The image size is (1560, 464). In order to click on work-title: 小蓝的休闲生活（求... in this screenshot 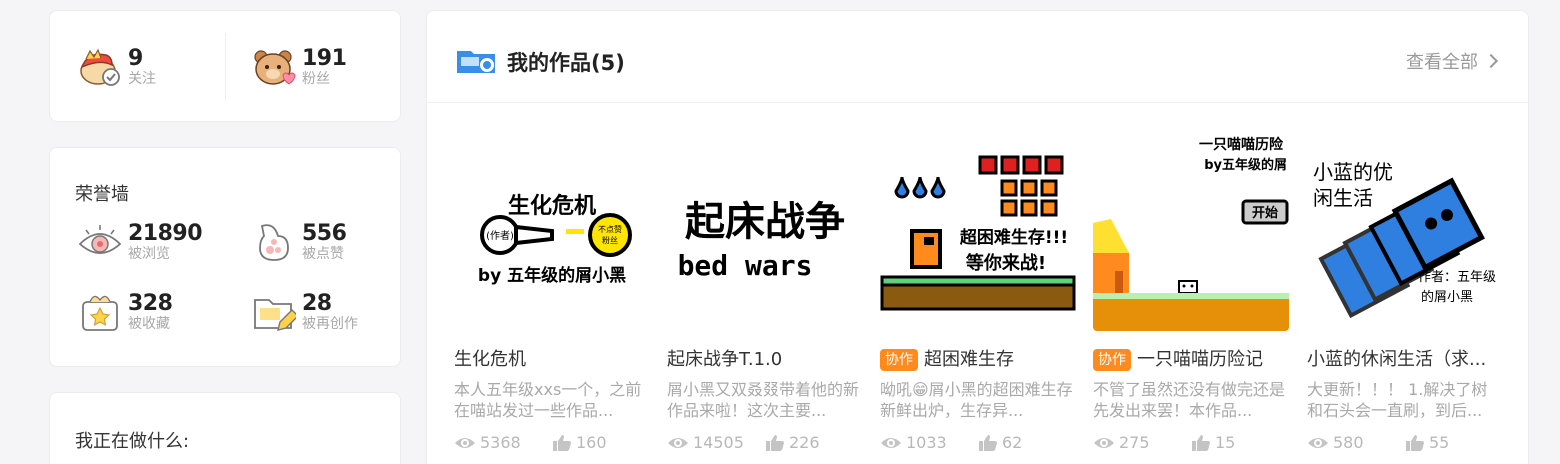, I will do `click(1405, 360)`.